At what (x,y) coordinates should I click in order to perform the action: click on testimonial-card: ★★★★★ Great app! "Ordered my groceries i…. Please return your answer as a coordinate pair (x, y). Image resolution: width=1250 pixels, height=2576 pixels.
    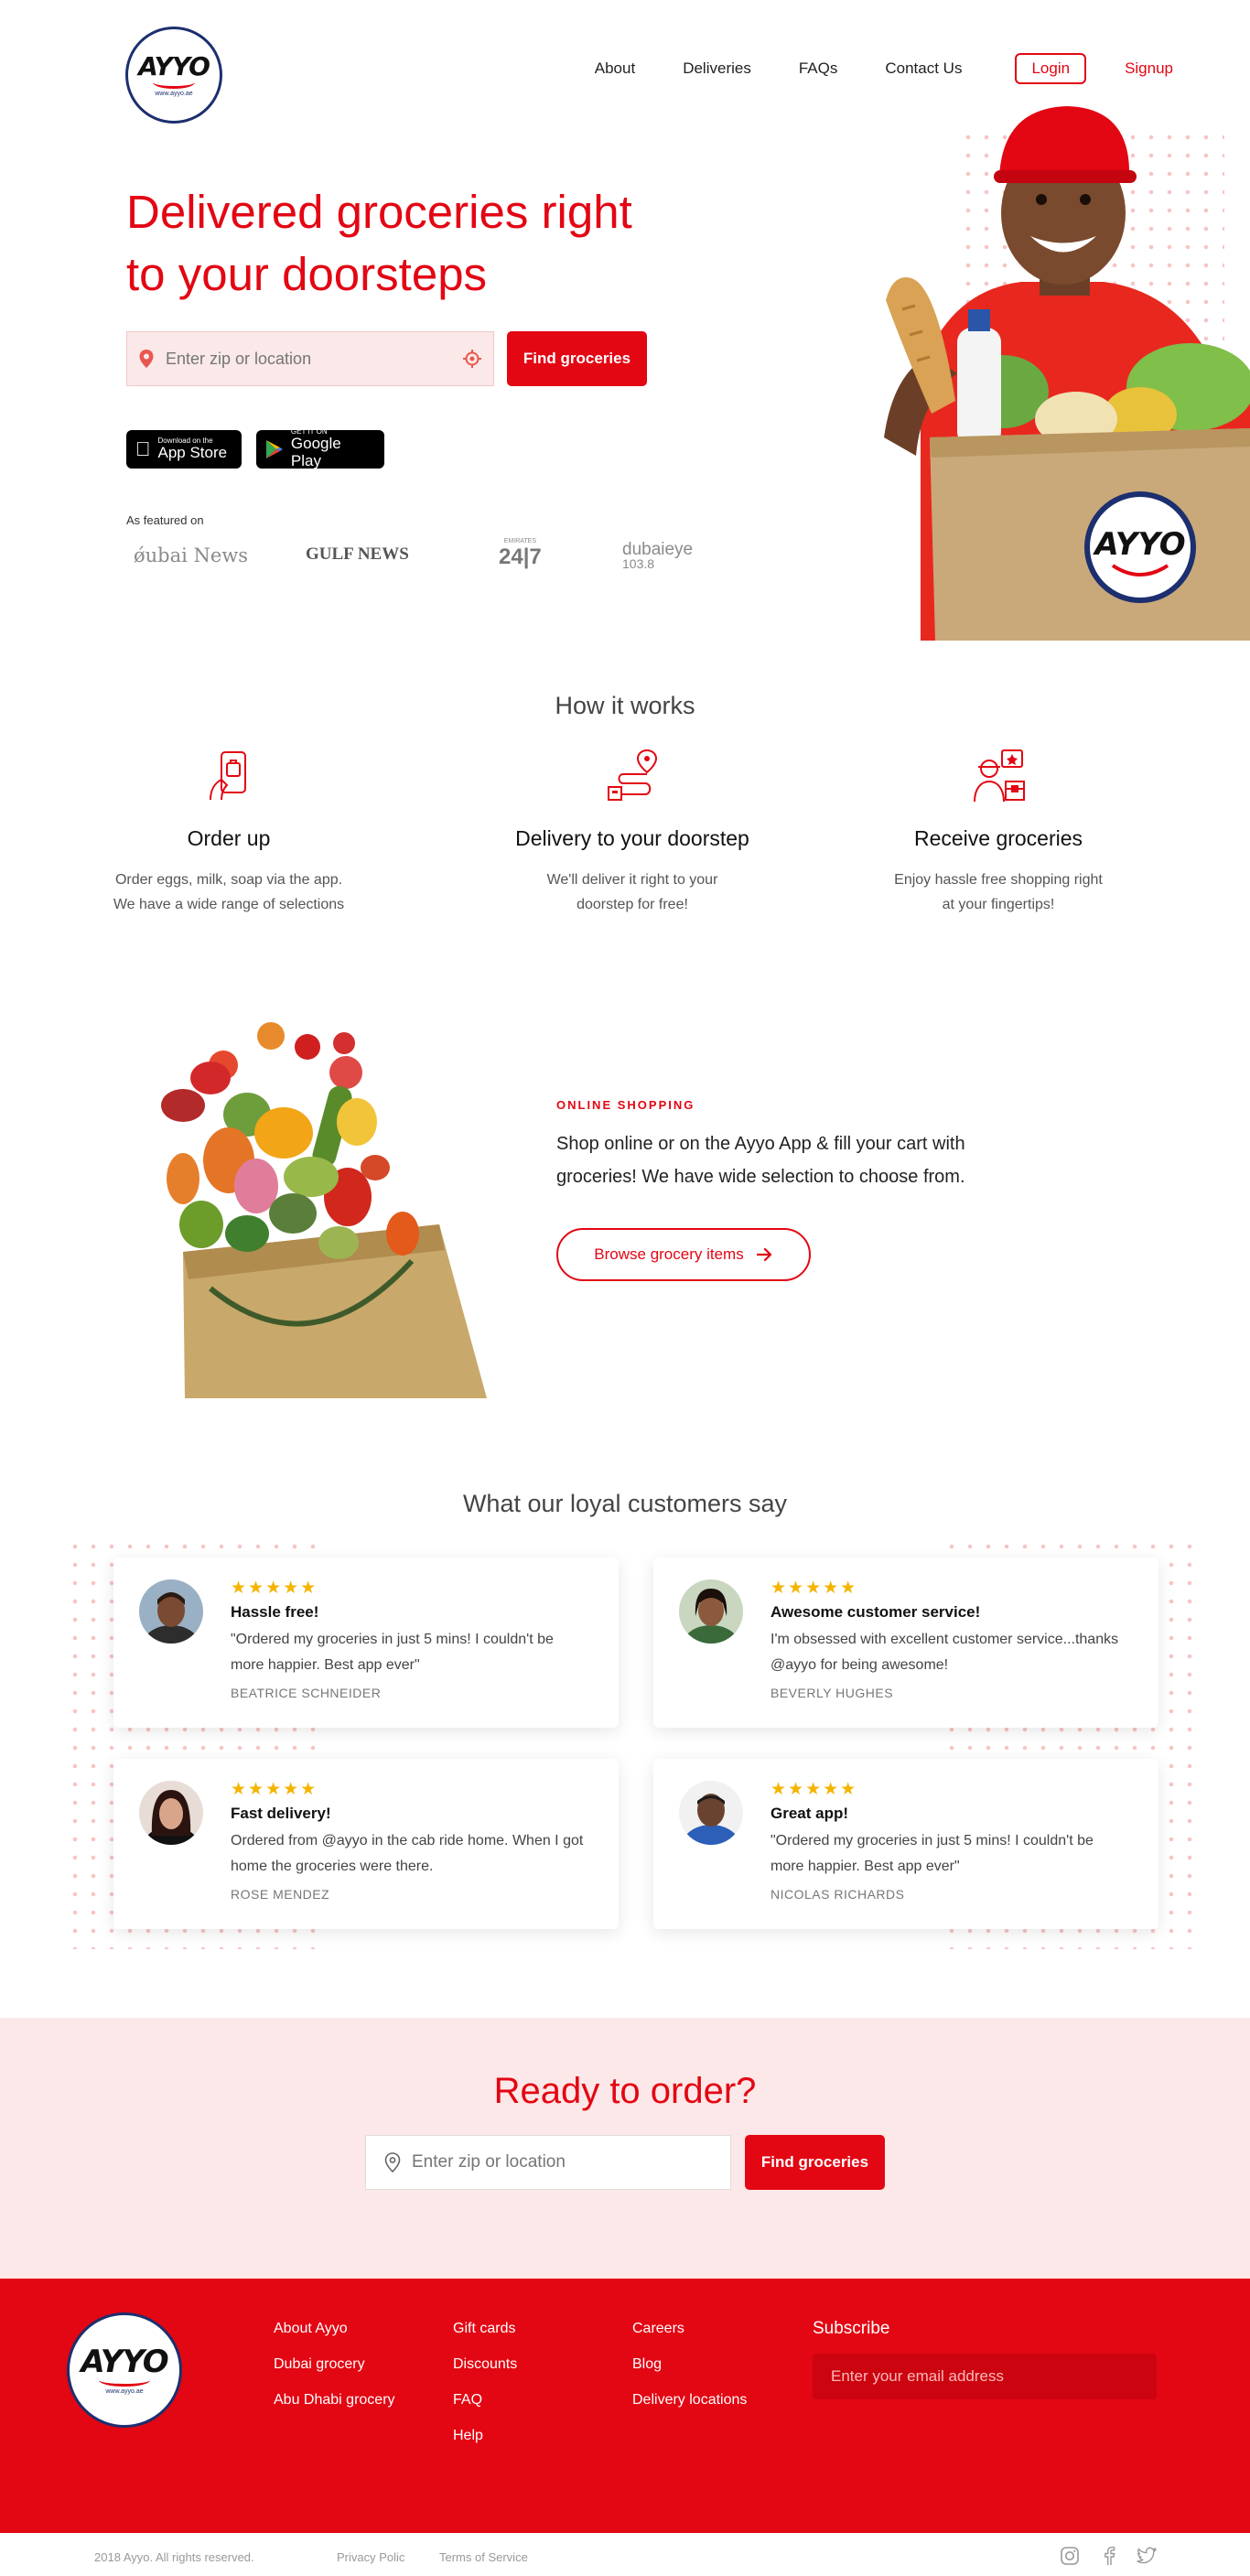
    Looking at the image, I should click on (905, 1844).